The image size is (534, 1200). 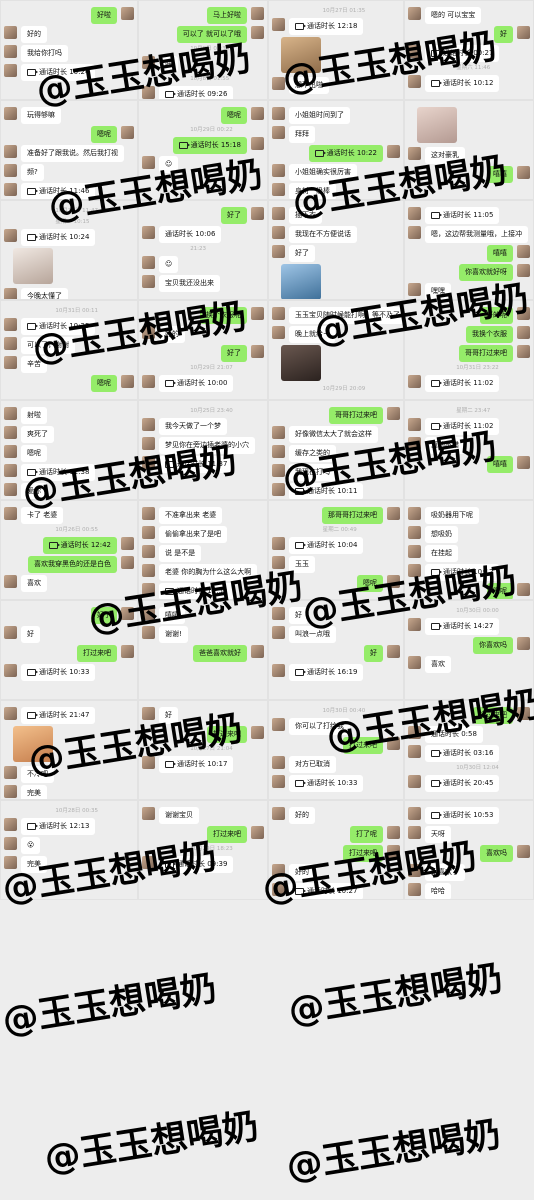 I want to click on message-text: 通话时长 11:46, so click(x=64, y=191).